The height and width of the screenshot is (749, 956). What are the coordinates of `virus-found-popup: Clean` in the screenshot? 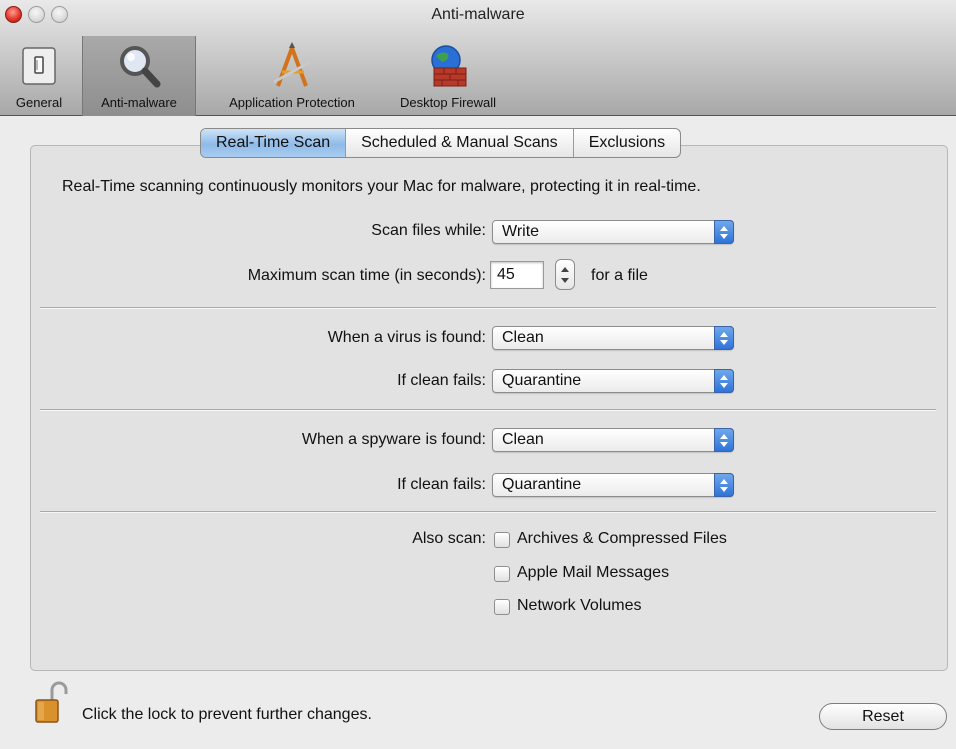 It's located at (613, 338).